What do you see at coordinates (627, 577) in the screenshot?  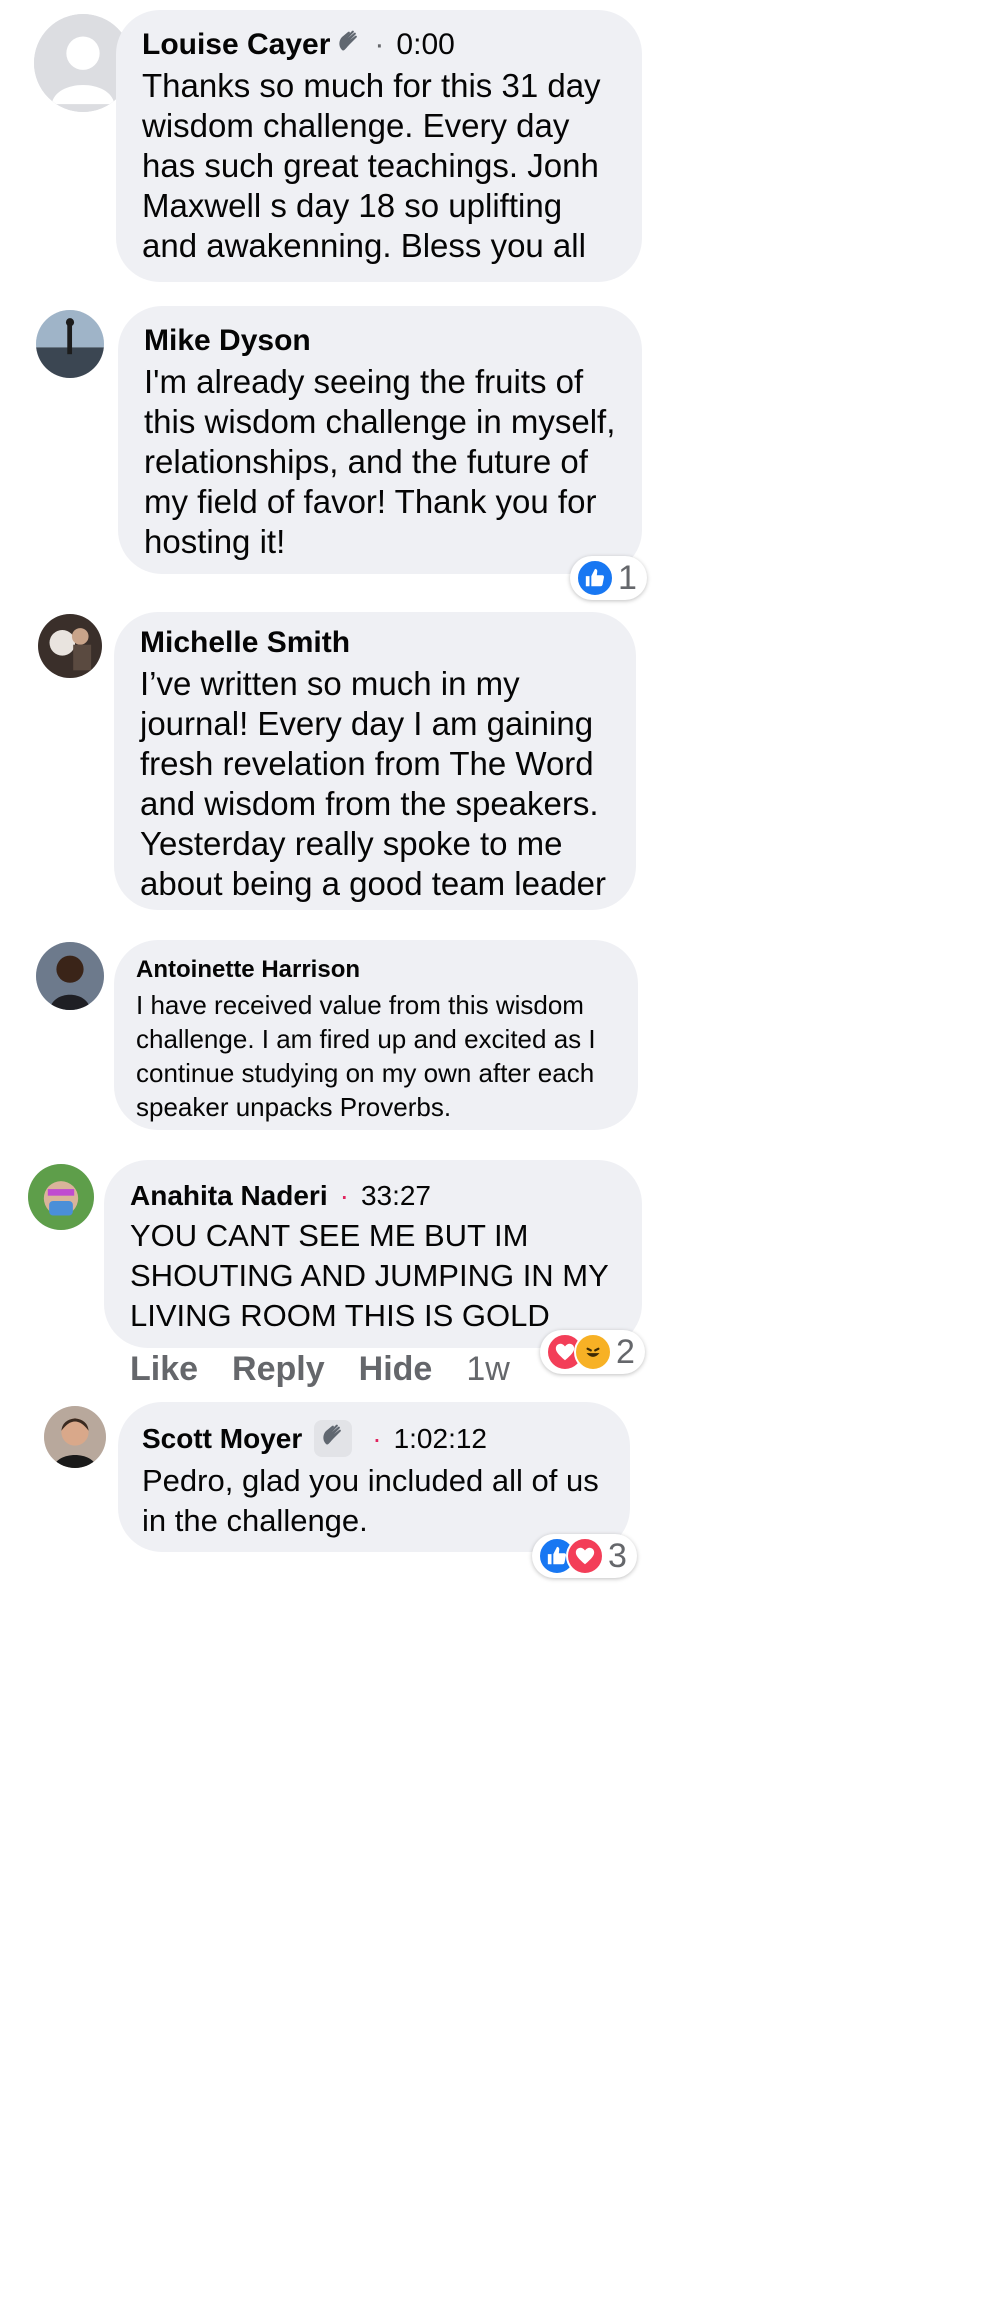 I see `reaction-count: 1` at bounding box center [627, 577].